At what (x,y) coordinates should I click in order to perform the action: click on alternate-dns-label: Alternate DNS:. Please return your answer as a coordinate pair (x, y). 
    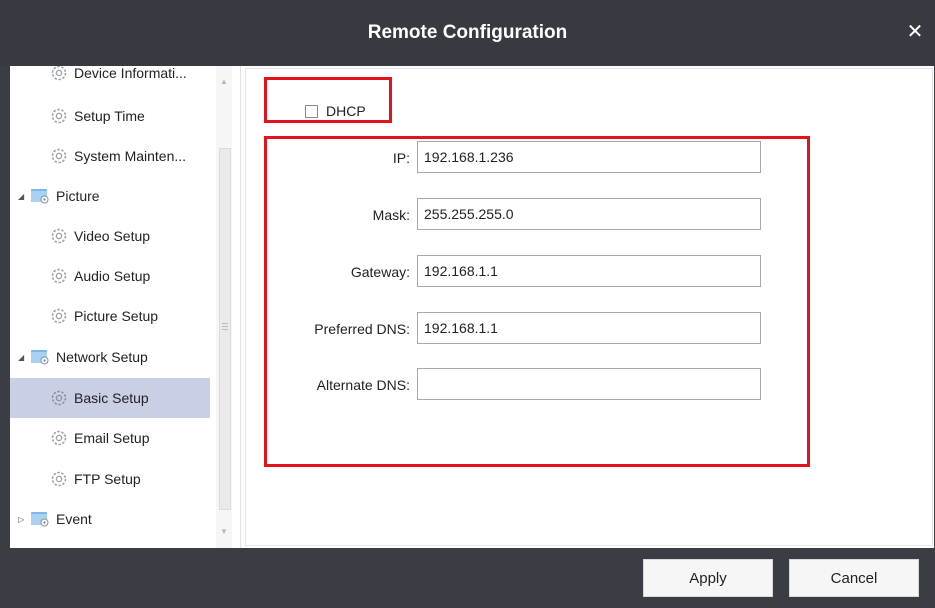
    Looking at the image, I should click on (363, 385).